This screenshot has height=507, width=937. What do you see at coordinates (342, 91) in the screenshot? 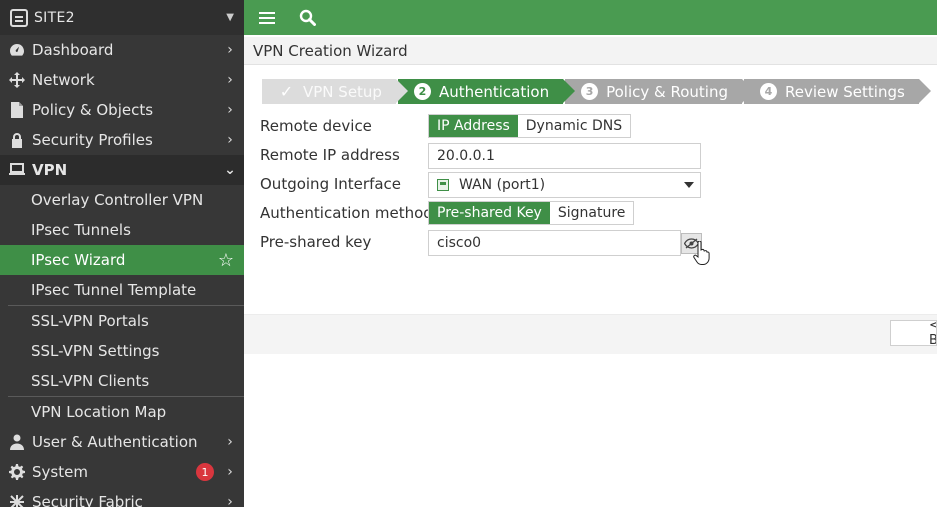
I see `step-label: VPN Setup` at bounding box center [342, 91].